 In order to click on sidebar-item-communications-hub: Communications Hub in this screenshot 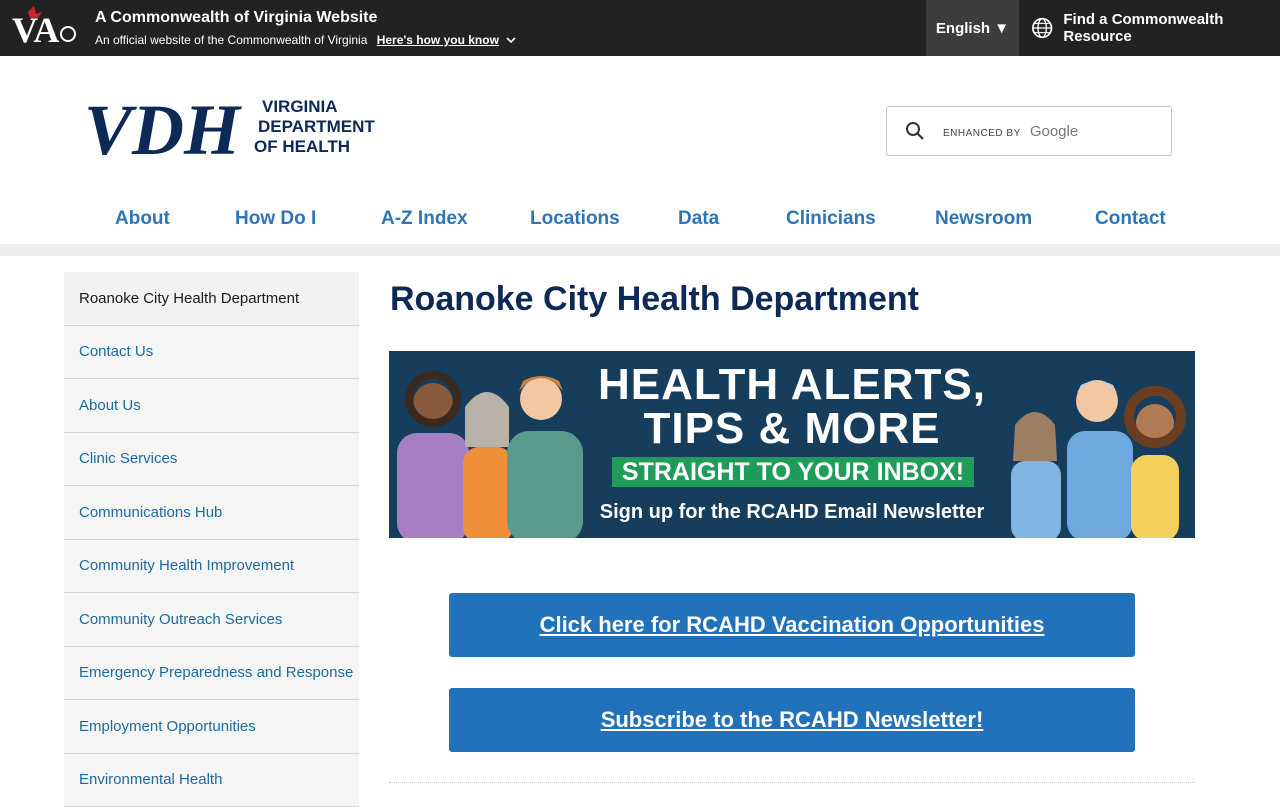, I will do `click(211, 513)`.